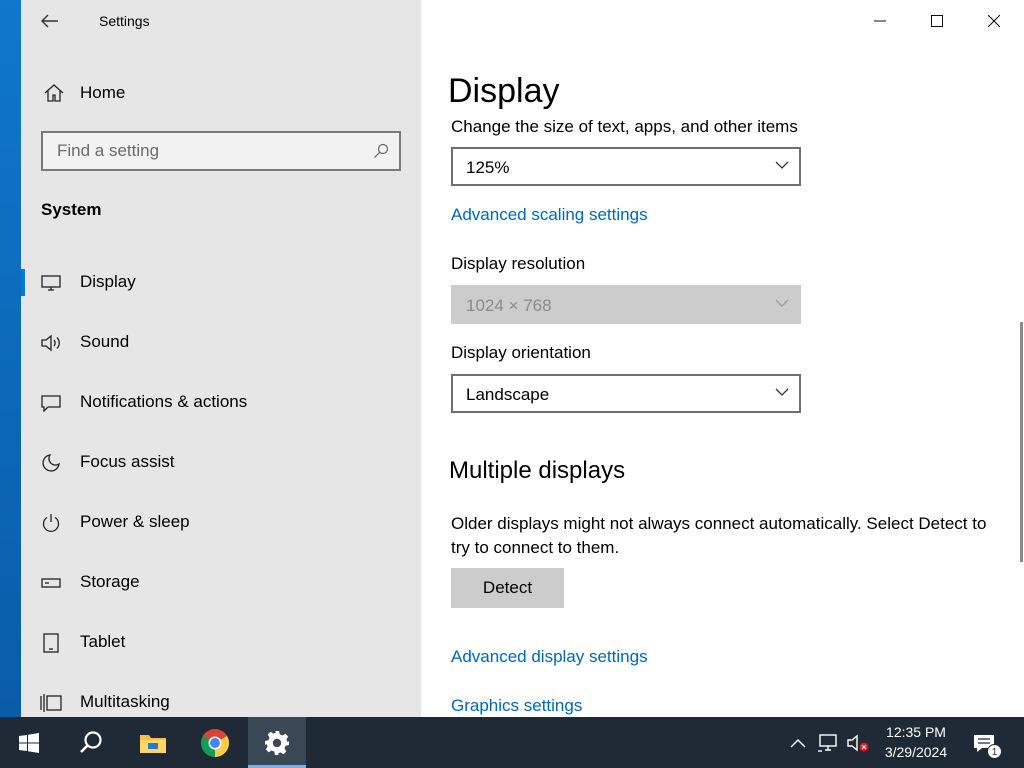 This screenshot has width=1024, height=768. What do you see at coordinates (916, 732) in the screenshot?
I see `clock-time: 12:35 PM` at bounding box center [916, 732].